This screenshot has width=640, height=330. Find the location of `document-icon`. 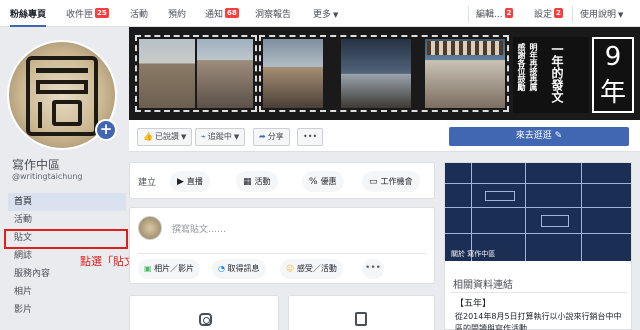

document-icon is located at coordinates (361, 319).